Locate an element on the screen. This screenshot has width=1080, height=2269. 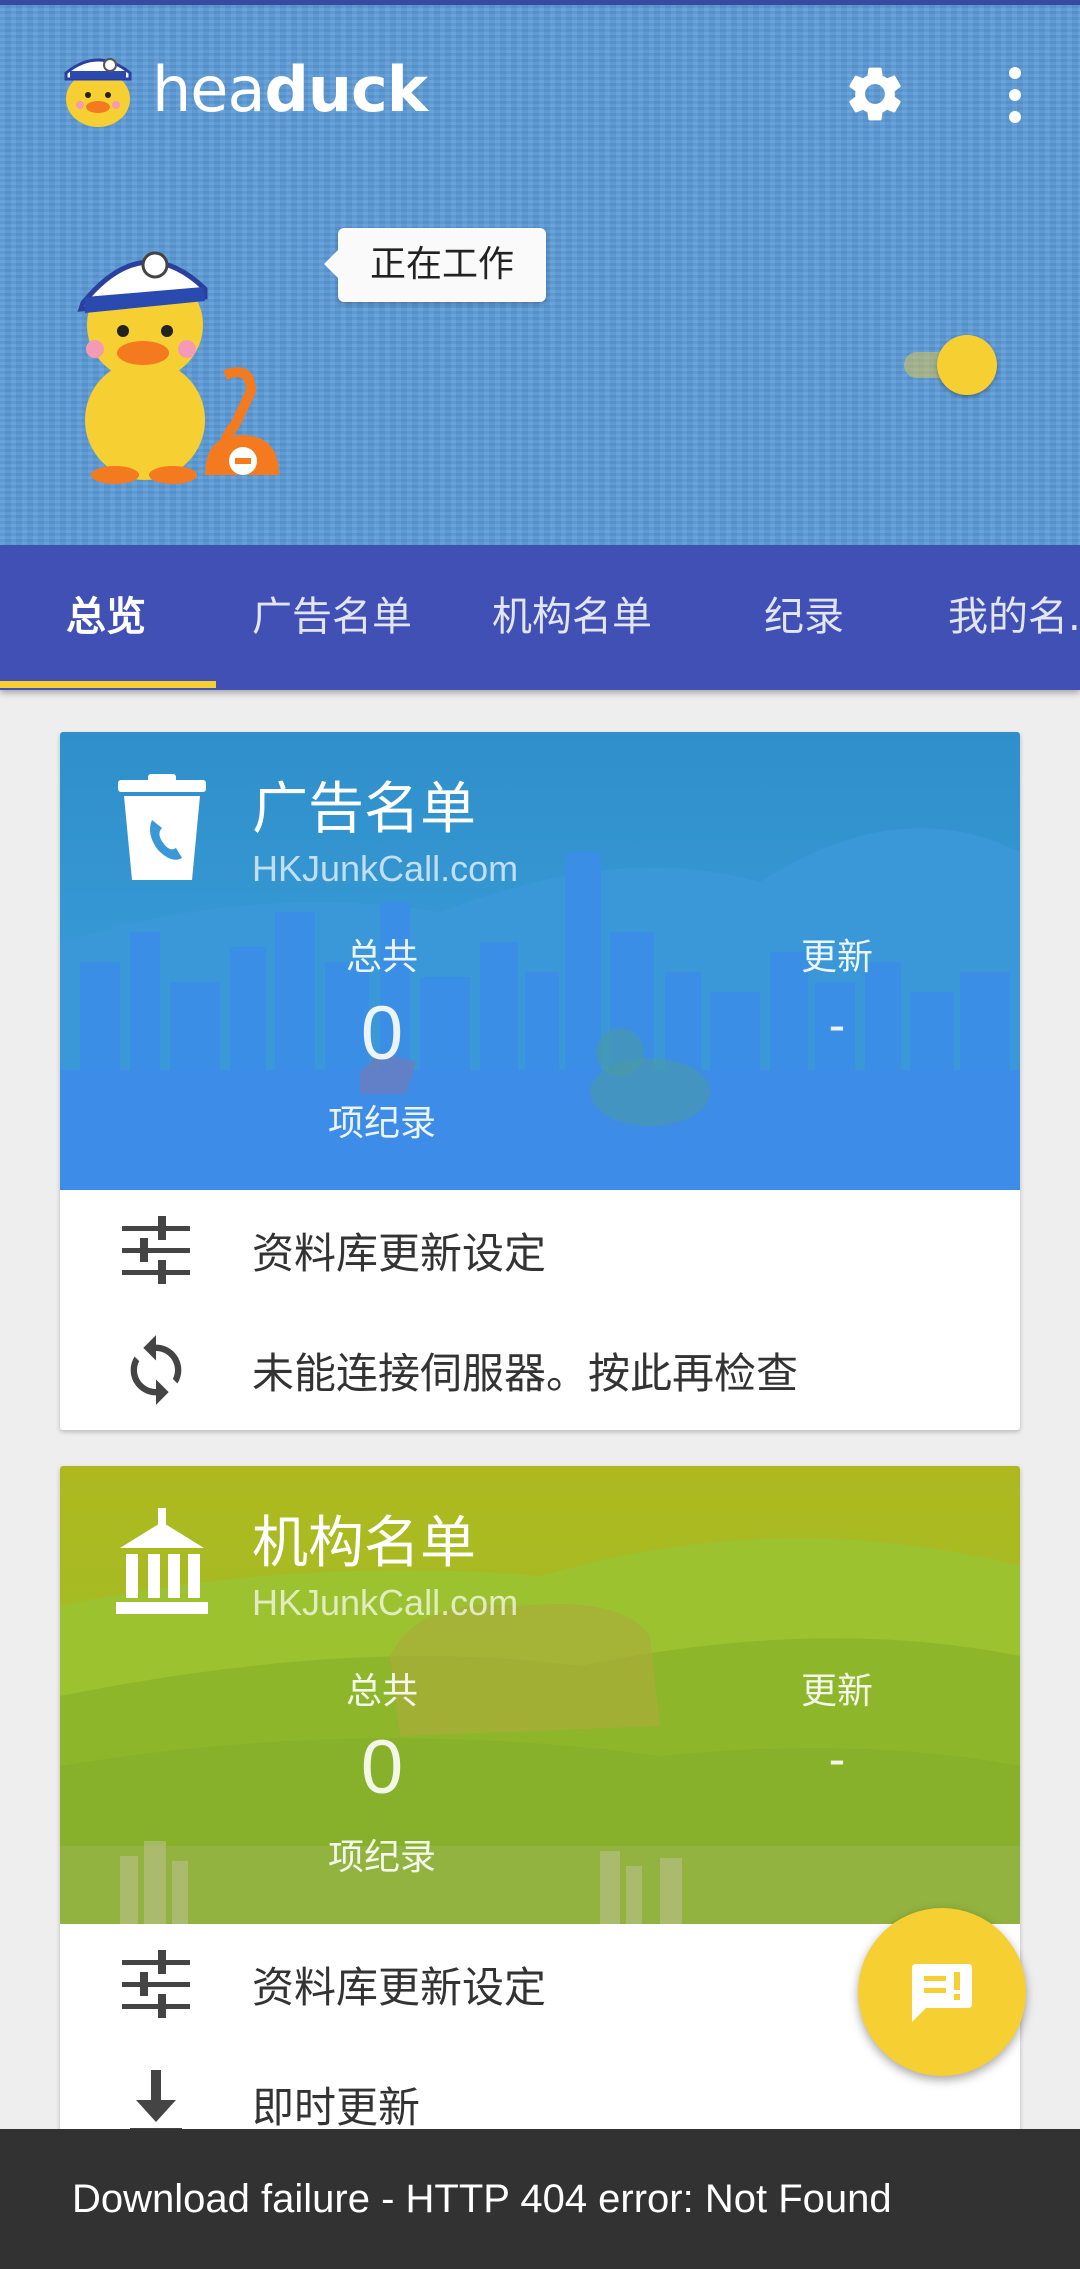
more-vert-icon is located at coordinates (1015, 95).